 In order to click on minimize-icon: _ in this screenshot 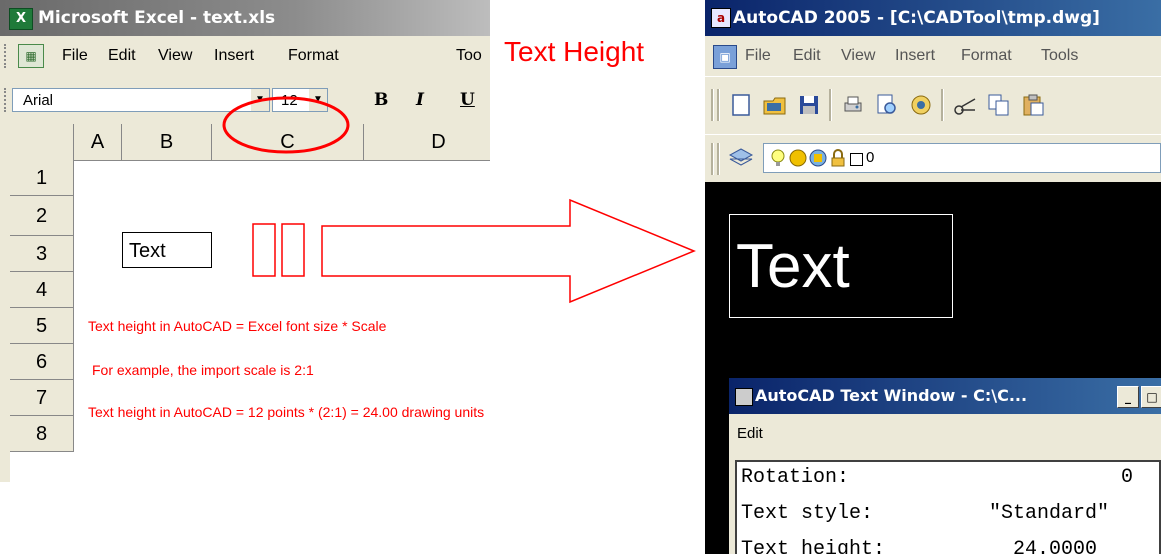, I will do `click(1128, 397)`.